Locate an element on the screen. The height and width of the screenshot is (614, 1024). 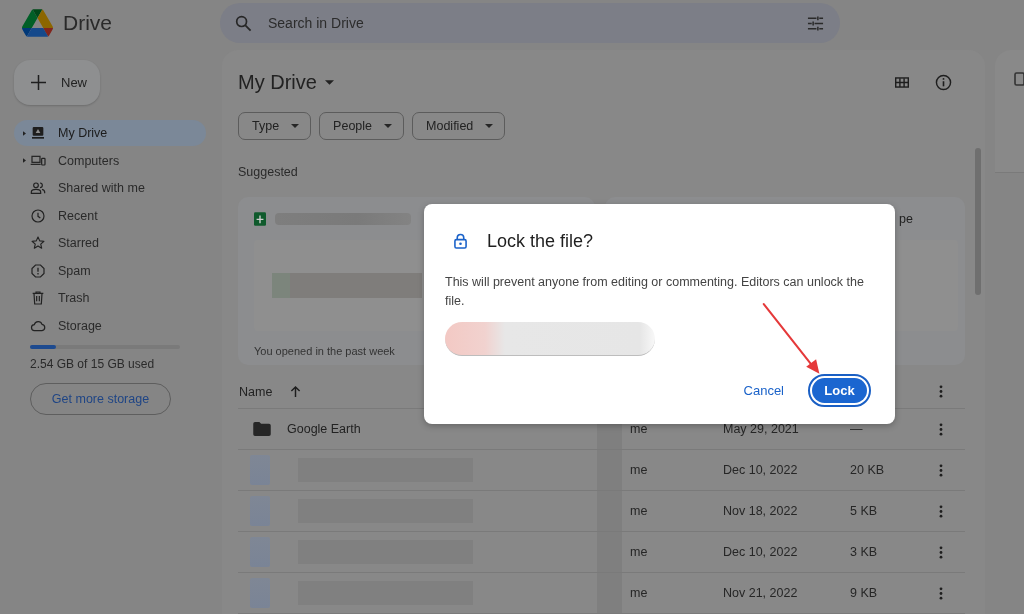
search-input: Search in Drive is located at coordinates (531, 23).